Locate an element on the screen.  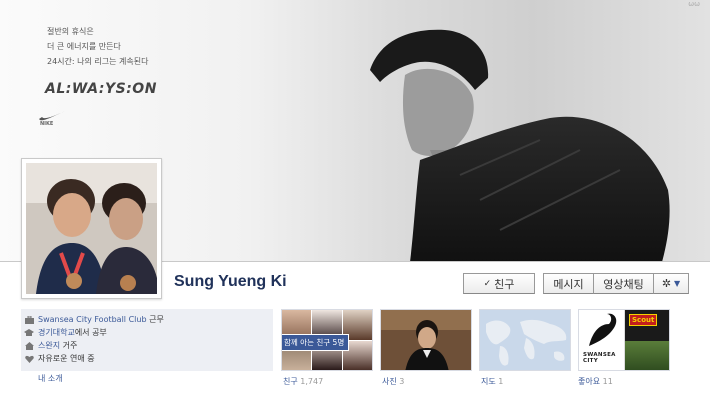
chevron-down-icon: ▼ is located at coordinates (677, 283).